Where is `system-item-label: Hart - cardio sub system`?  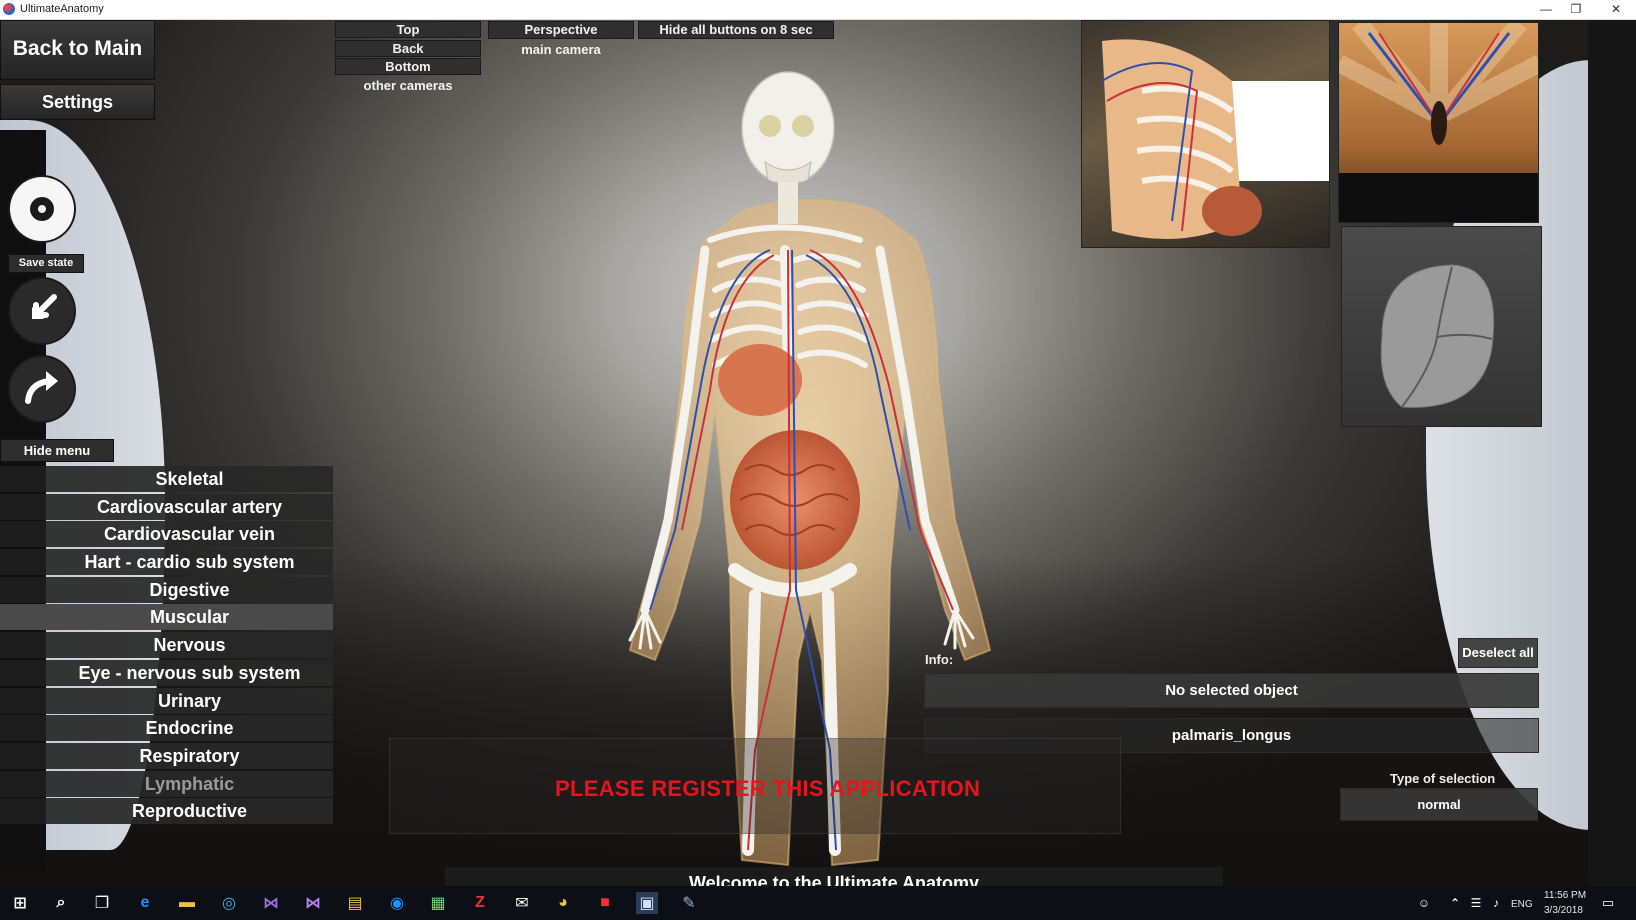
system-item-label: Hart - cardio sub system is located at coordinates (189, 562).